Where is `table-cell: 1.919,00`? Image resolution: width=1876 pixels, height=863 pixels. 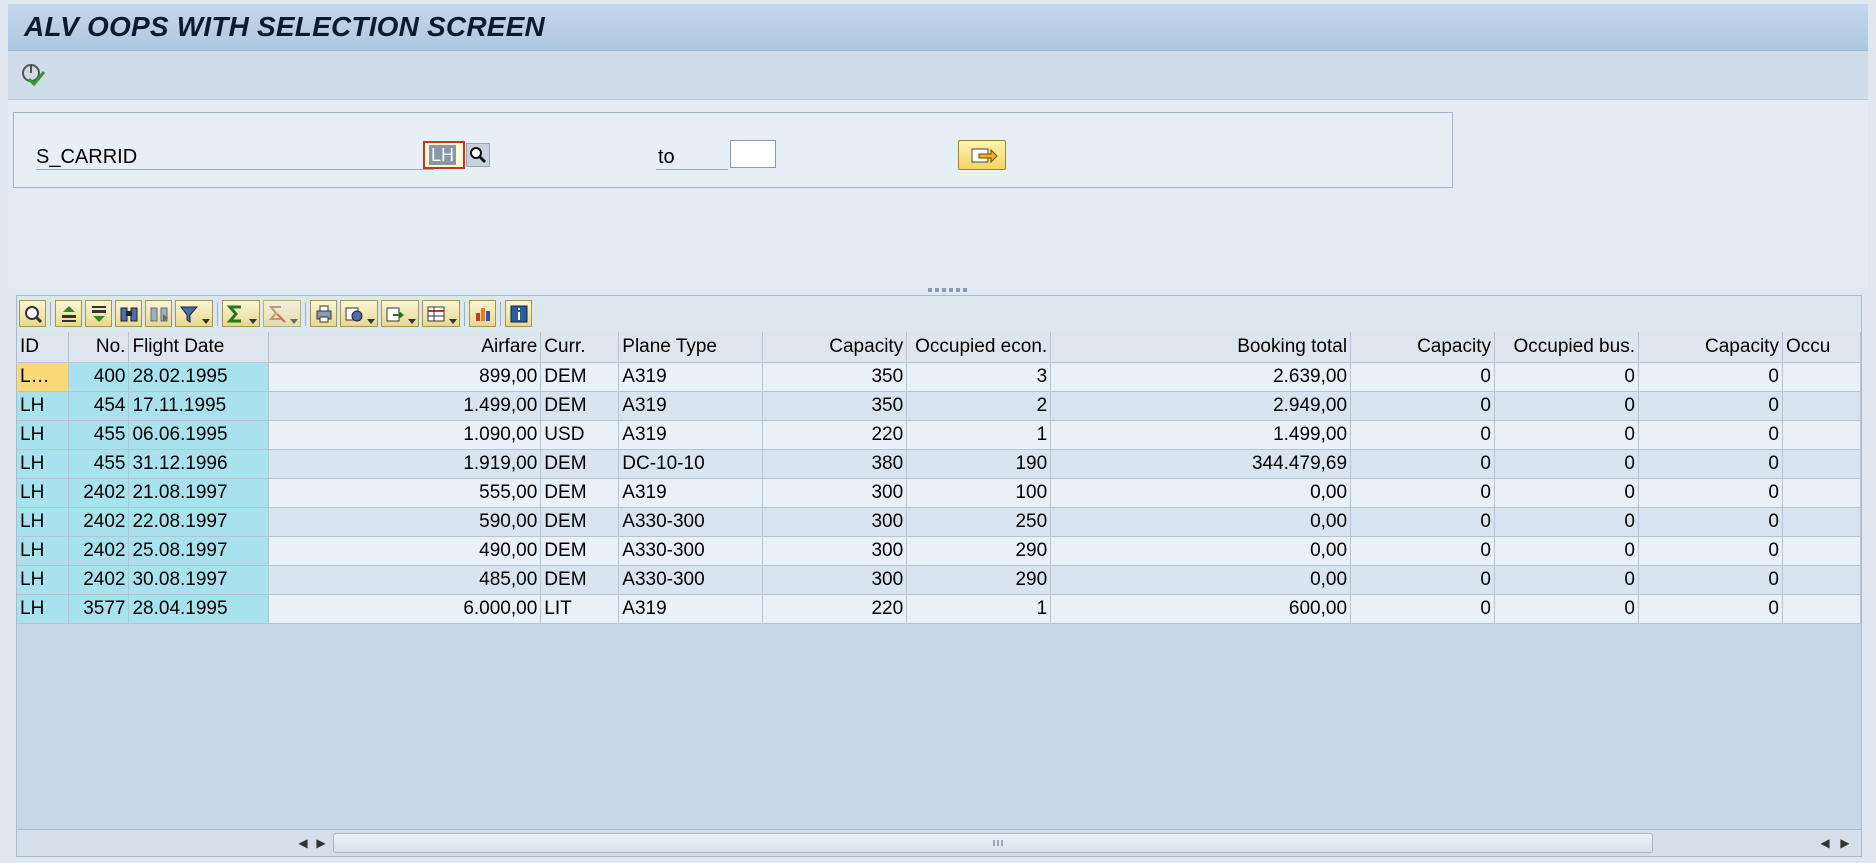
table-cell: 1.919,00 is located at coordinates (405, 464).